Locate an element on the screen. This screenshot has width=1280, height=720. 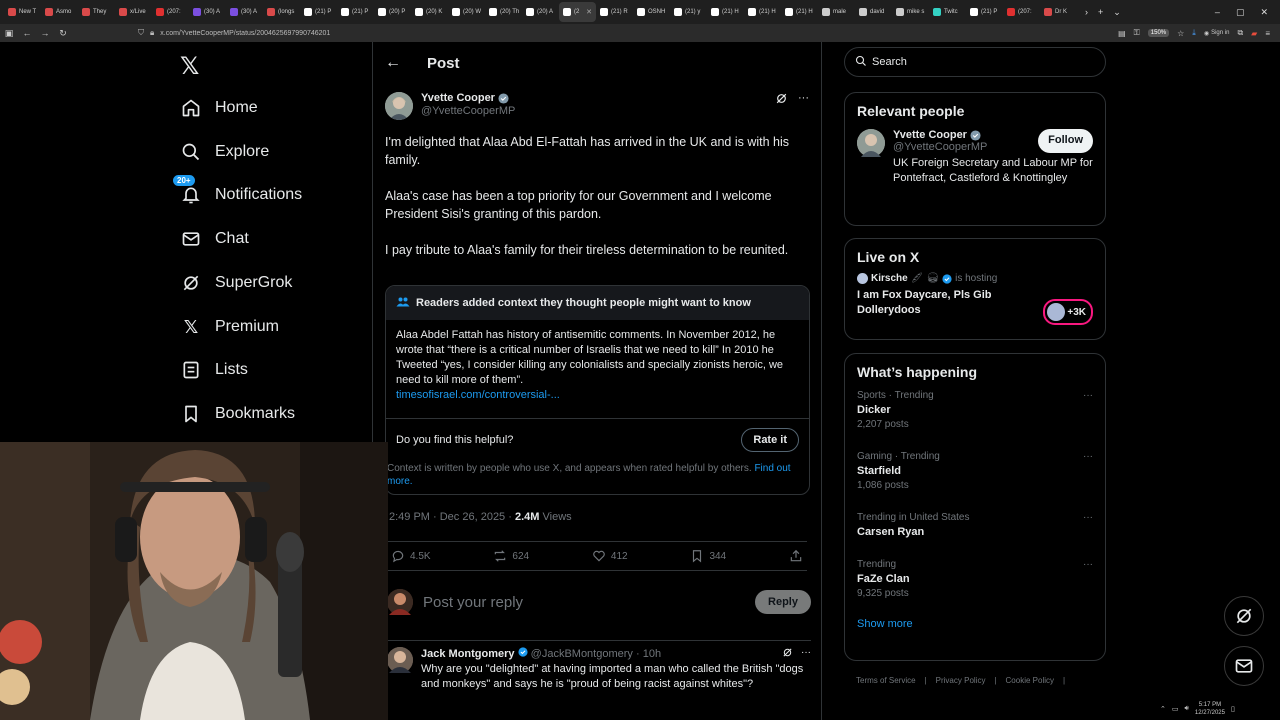
browser-tab: Asmo is located at coordinates (59, 12).